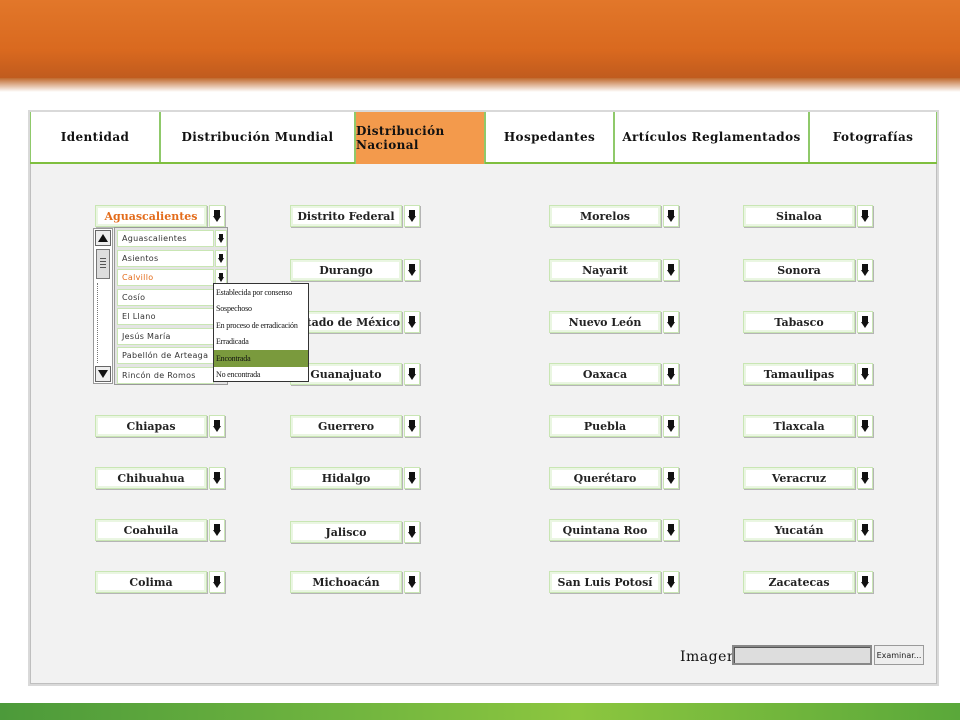  I want to click on status-option: Encontrada, so click(261, 358).